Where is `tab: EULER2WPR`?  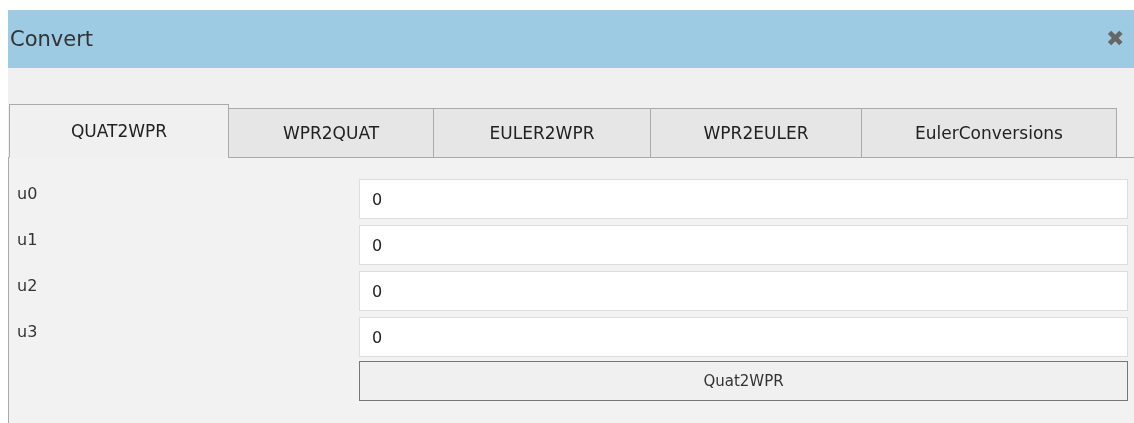
tab: EULER2WPR is located at coordinates (542, 133).